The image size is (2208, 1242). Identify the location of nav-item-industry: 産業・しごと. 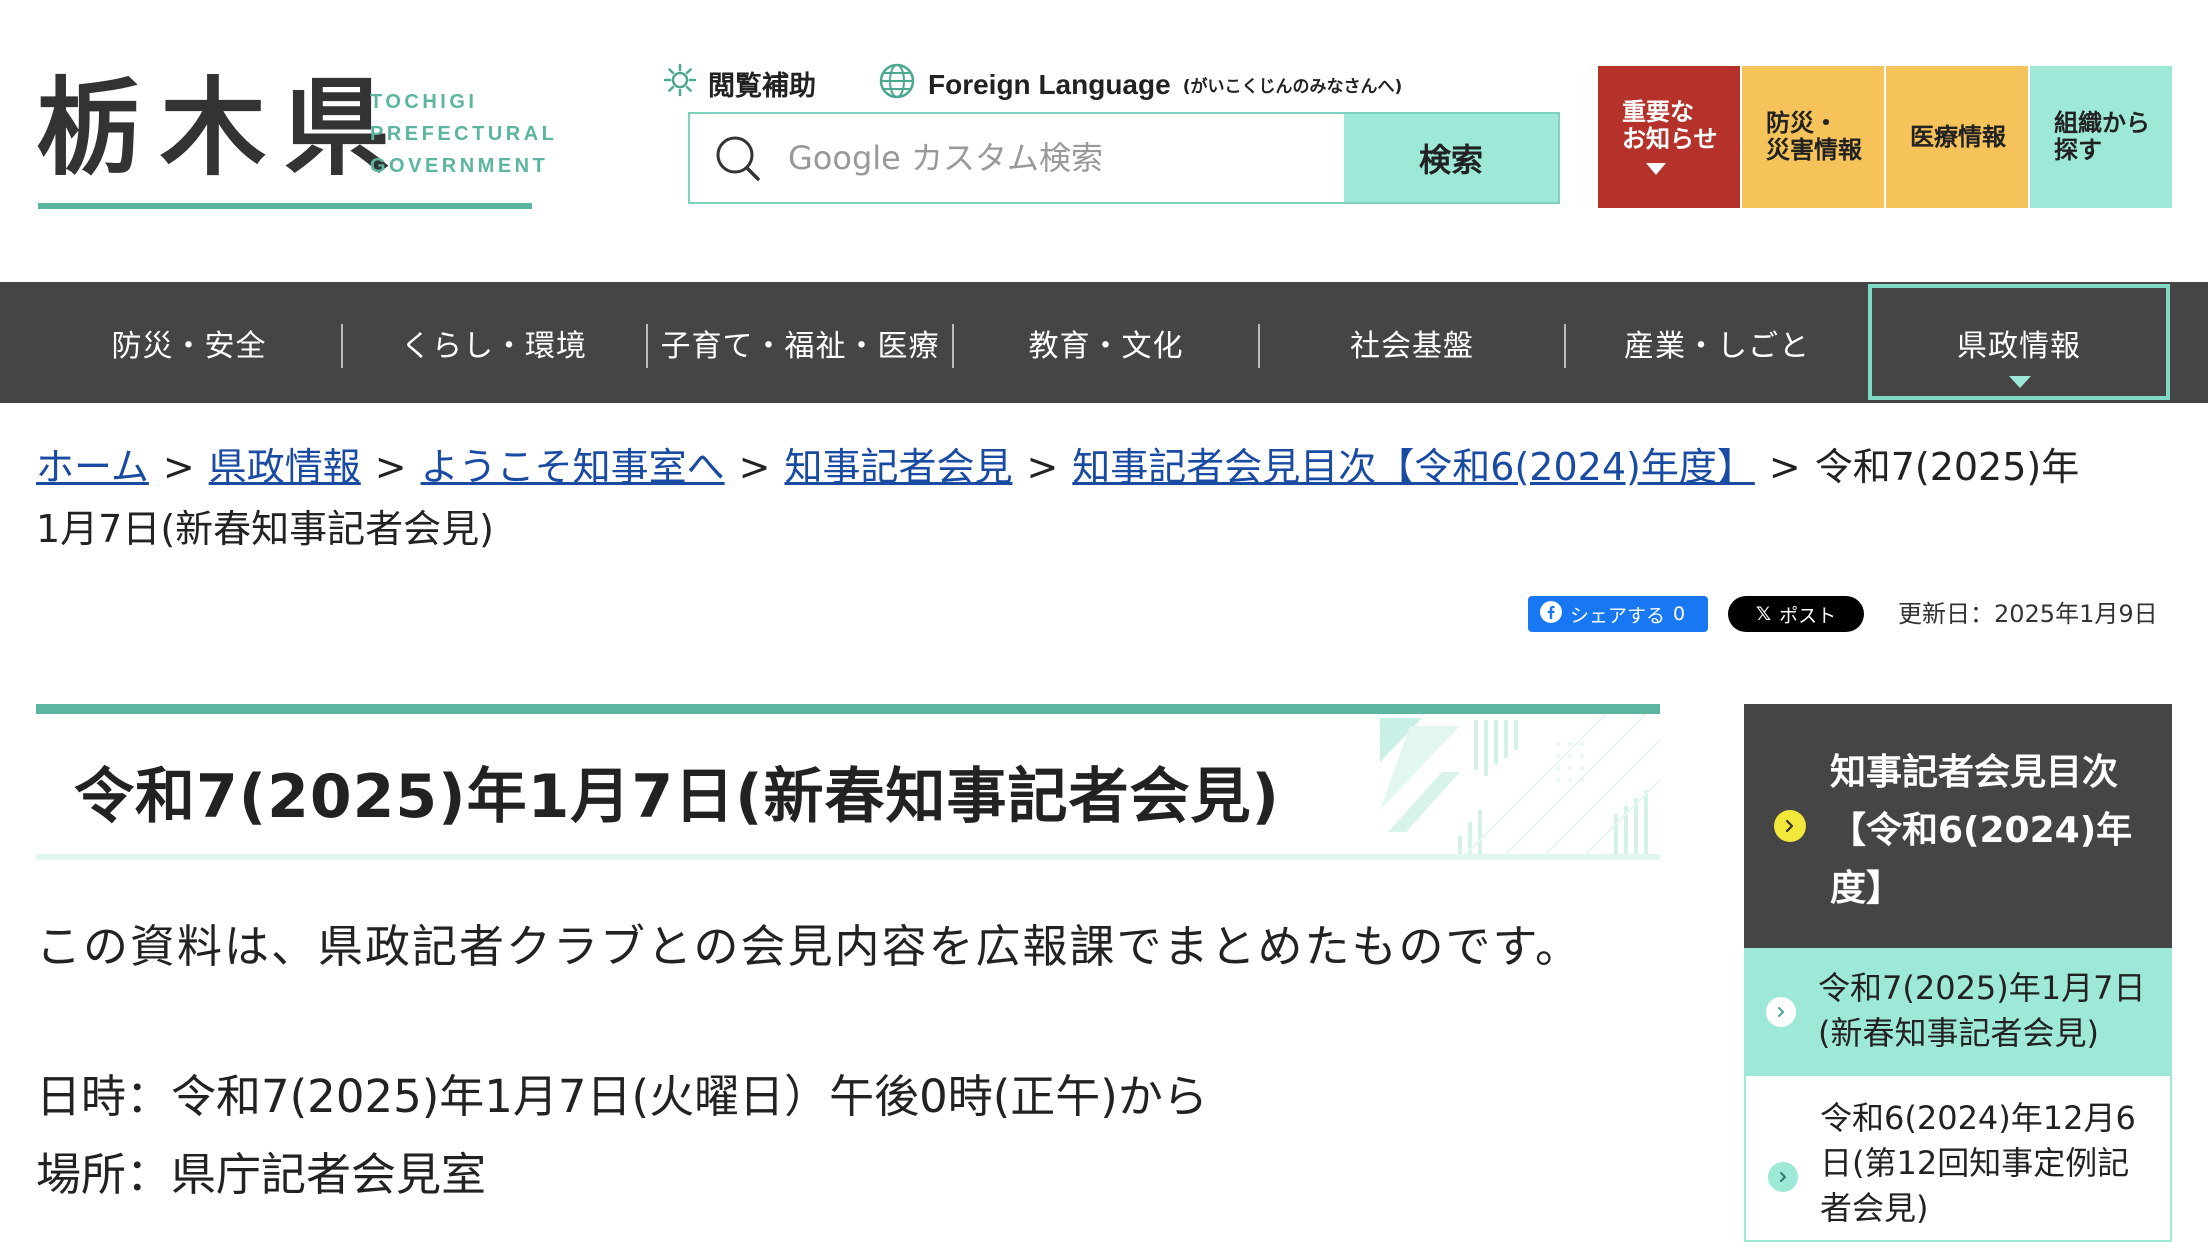
(1717, 342).